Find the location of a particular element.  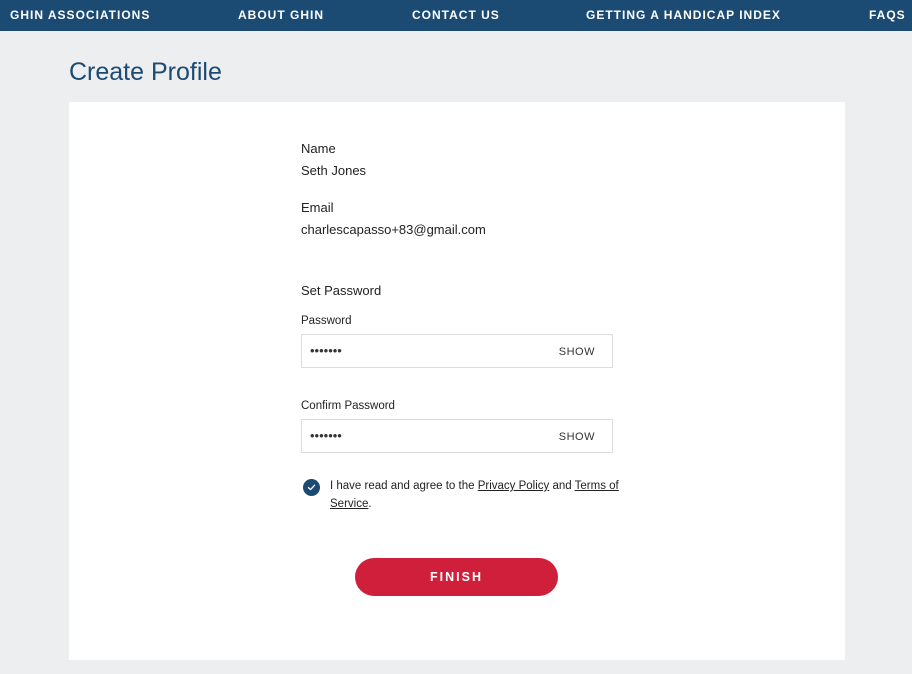

nav-contact-us: CONTACT US is located at coordinates (456, 15).